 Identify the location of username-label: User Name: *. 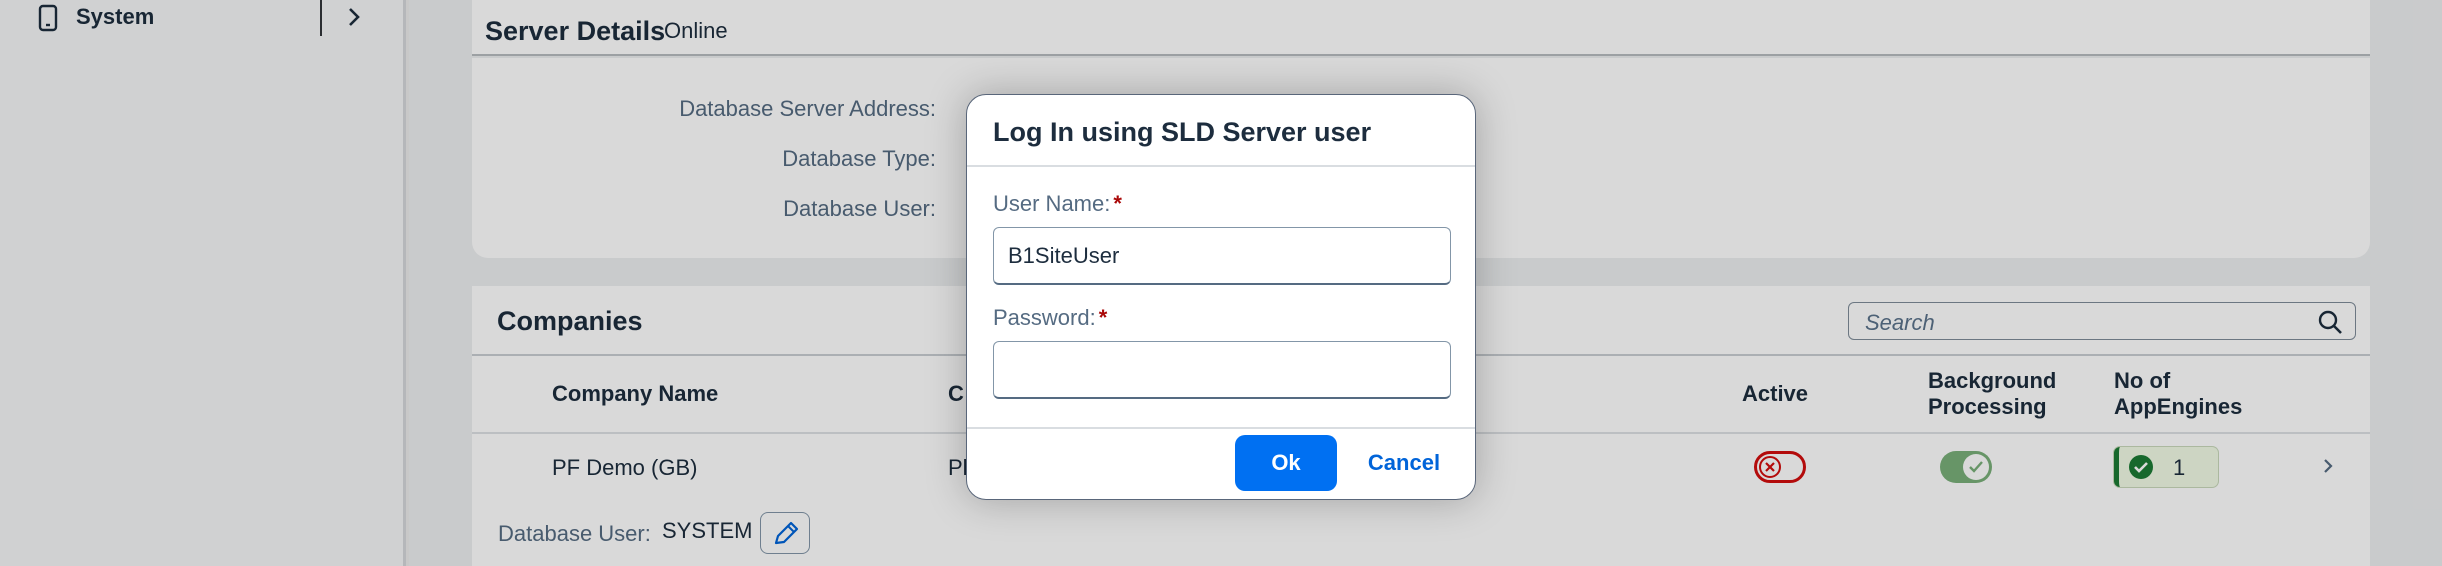
(1057, 204).